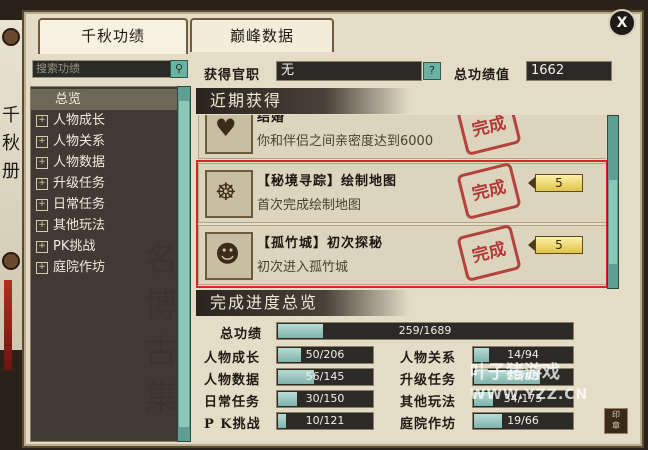 The height and width of the screenshot is (450, 648). I want to click on tree-item-upgrade-quests: + 升级任务, so click(104, 183).